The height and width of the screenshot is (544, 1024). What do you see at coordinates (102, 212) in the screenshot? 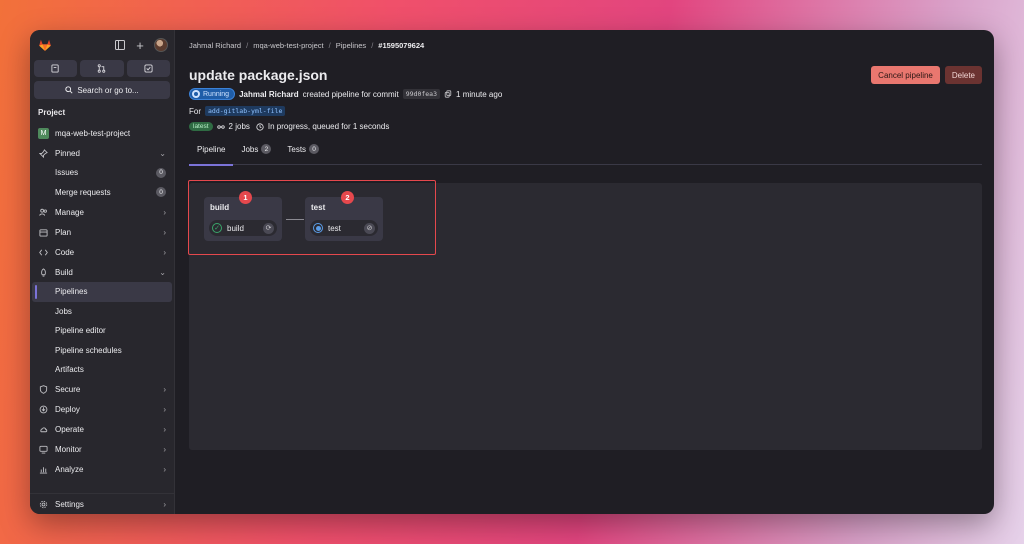
I see `sidebar-item-manage: Manage ›` at bounding box center [102, 212].